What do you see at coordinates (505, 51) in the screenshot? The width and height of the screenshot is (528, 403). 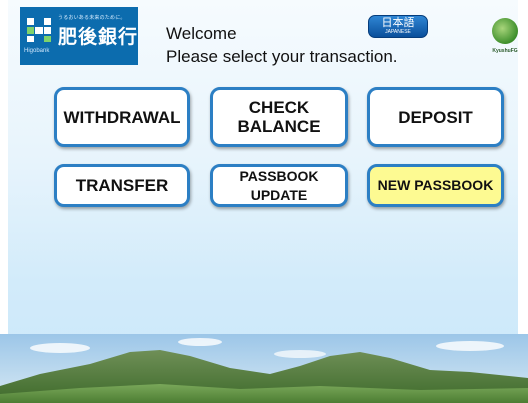 I see `group-logo-label: KyushuFG` at bounding box center [505, 51].